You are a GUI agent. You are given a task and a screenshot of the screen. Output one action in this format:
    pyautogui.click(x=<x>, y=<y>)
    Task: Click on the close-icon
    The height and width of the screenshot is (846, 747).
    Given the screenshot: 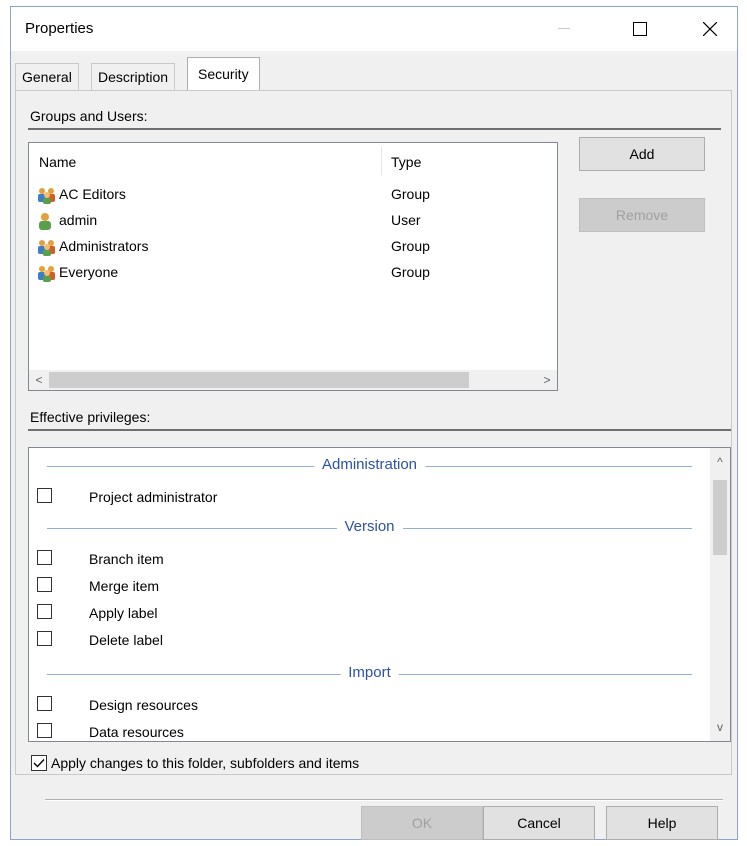 What is the action you would take?
    pyautogui.click(x=710, y=29)
    